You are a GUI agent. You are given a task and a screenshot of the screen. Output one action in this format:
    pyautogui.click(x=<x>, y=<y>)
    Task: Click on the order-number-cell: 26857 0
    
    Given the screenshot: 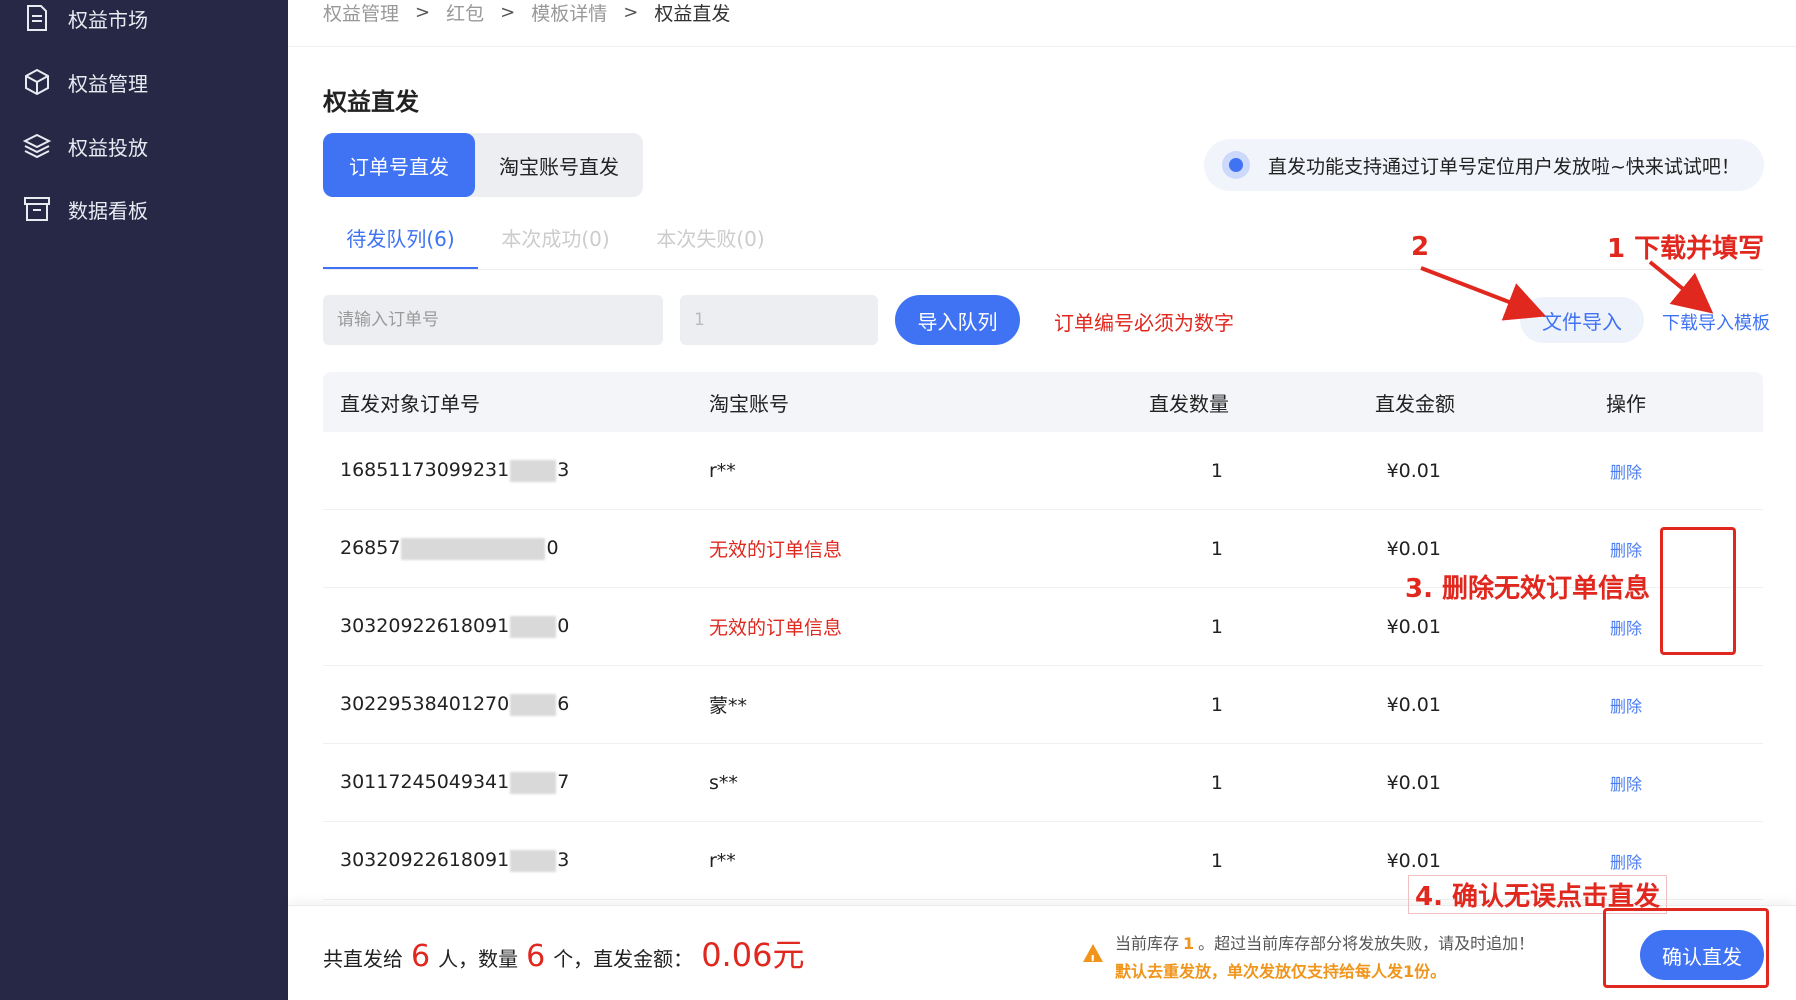 What is the action you would take?
    pyautogui.click(x=449, y=548)
    